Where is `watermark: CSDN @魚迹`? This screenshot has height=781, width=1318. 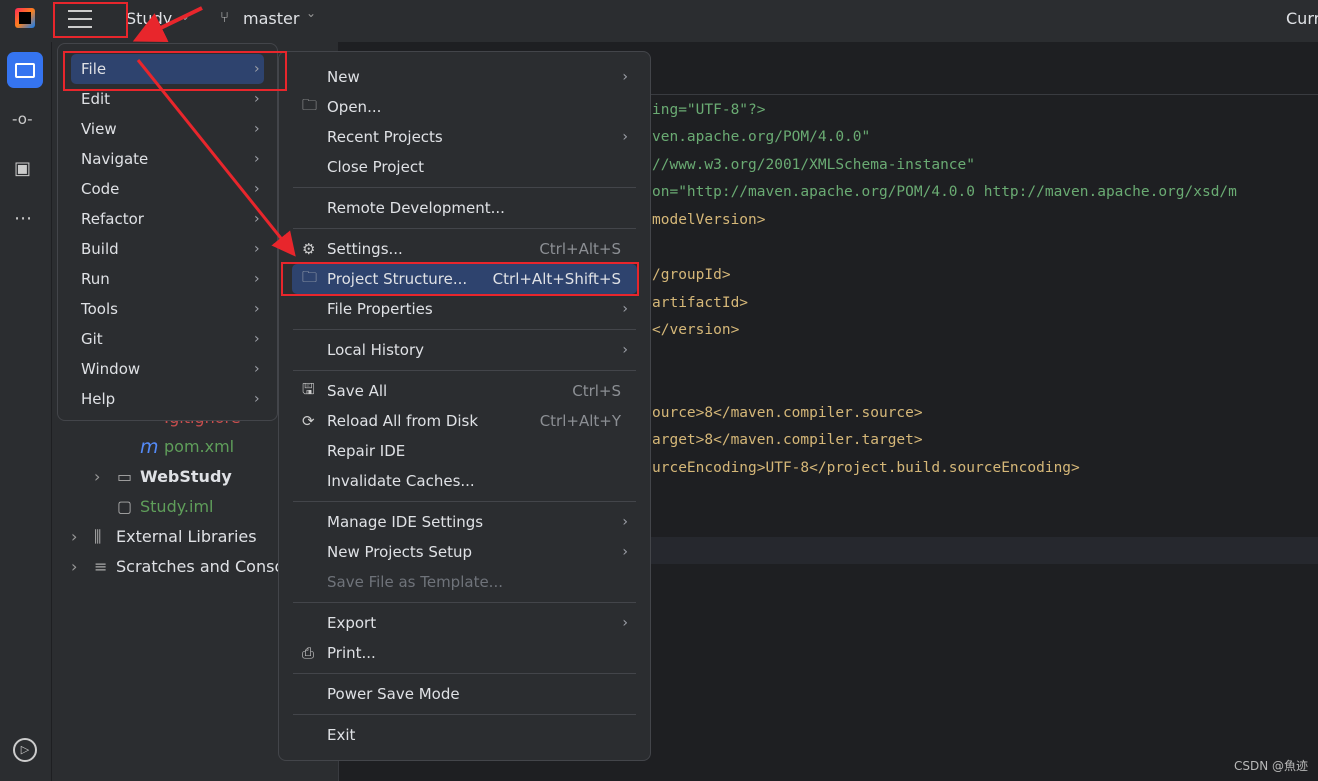 watermark: CSDN @魚迹 is located at coordinates (1271, 766).